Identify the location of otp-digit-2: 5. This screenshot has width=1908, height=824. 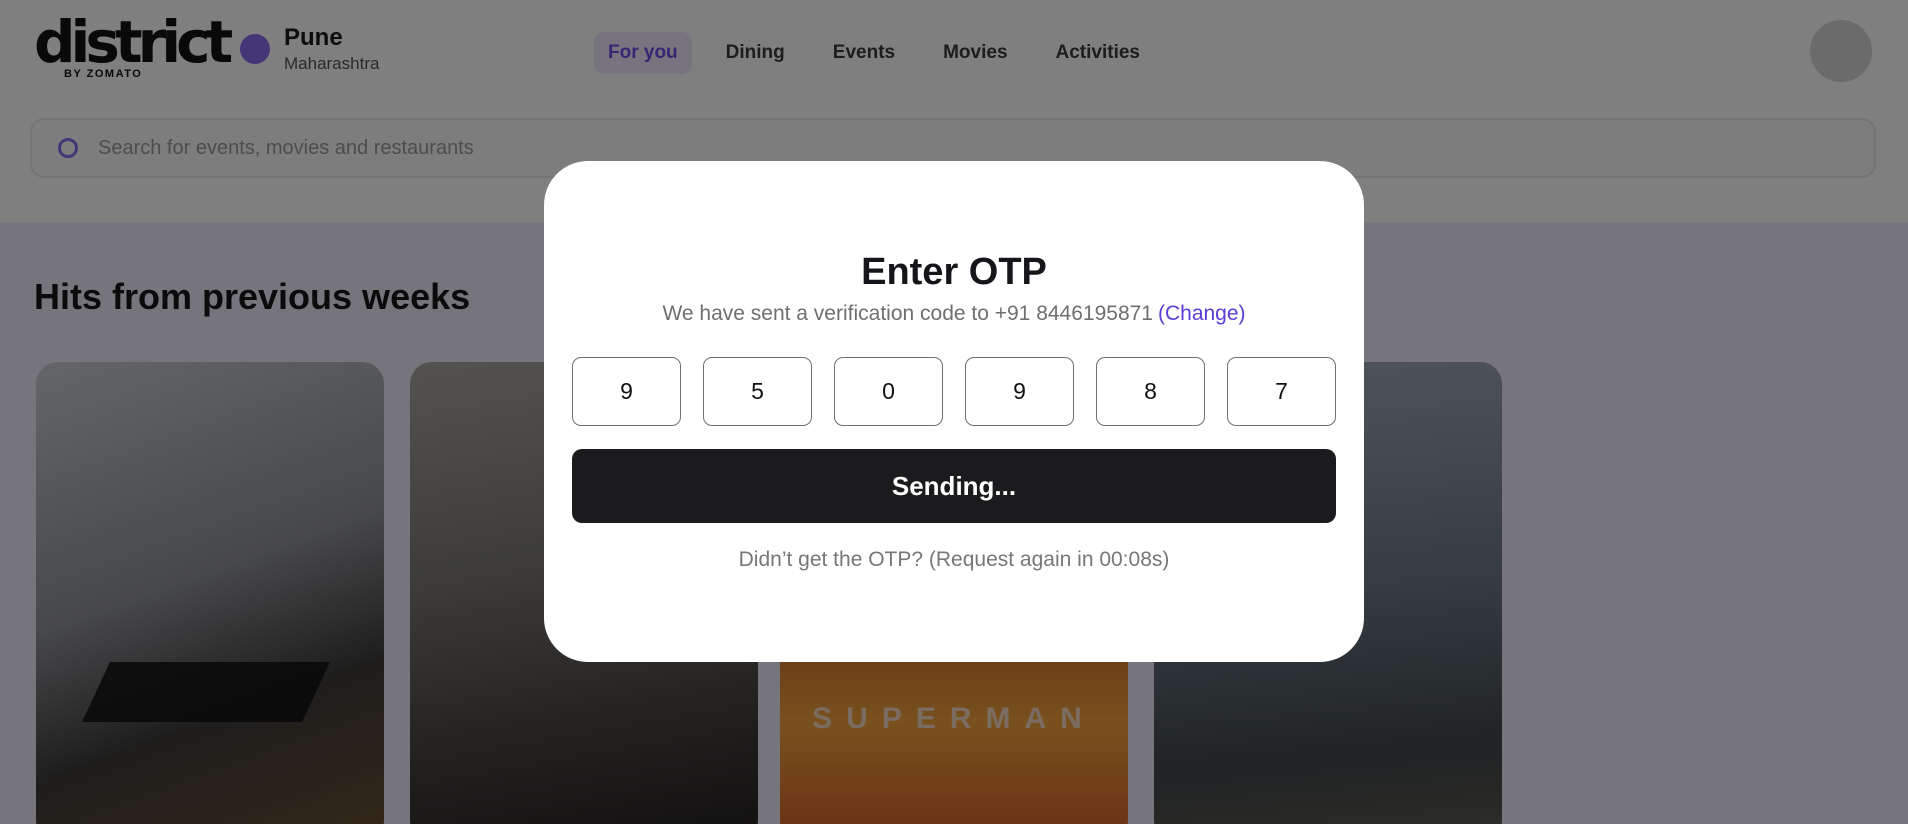
(757, 391).